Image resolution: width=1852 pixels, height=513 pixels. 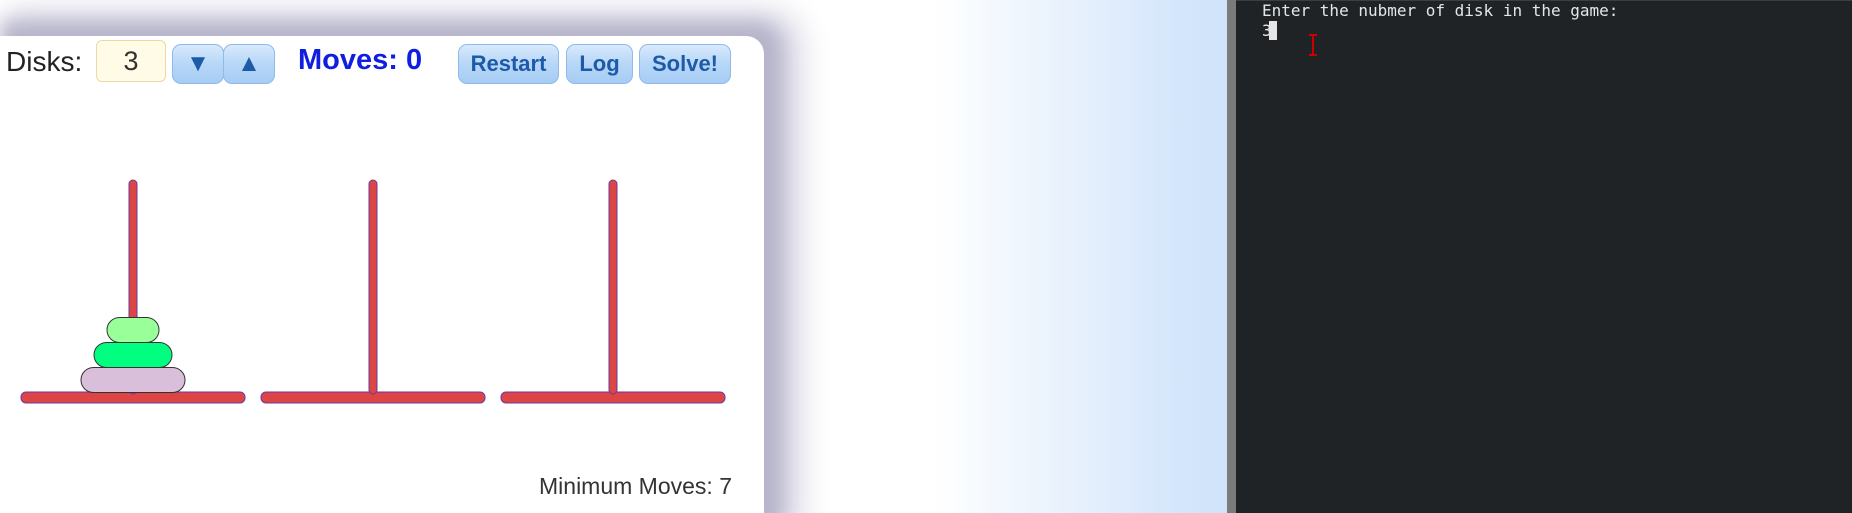 I want to click on text-caret, so click(x=1272, y=30).